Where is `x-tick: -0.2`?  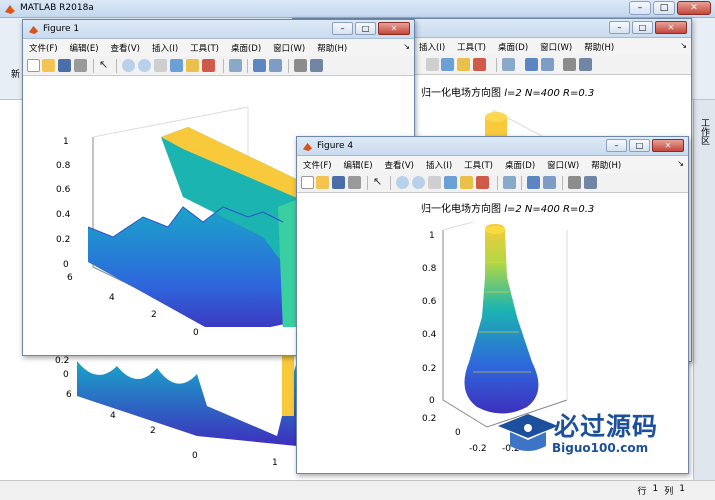
x-tick: -0.2 is located at coordinates (478, 449).